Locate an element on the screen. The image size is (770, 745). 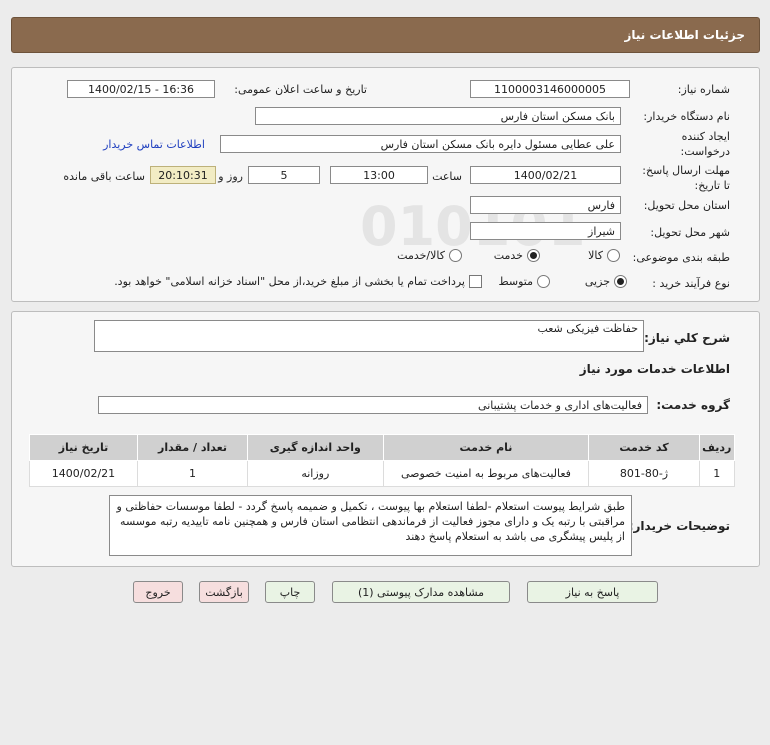
column-header-need-date: تاریخ نیاز is located at coordinates (83, 447).